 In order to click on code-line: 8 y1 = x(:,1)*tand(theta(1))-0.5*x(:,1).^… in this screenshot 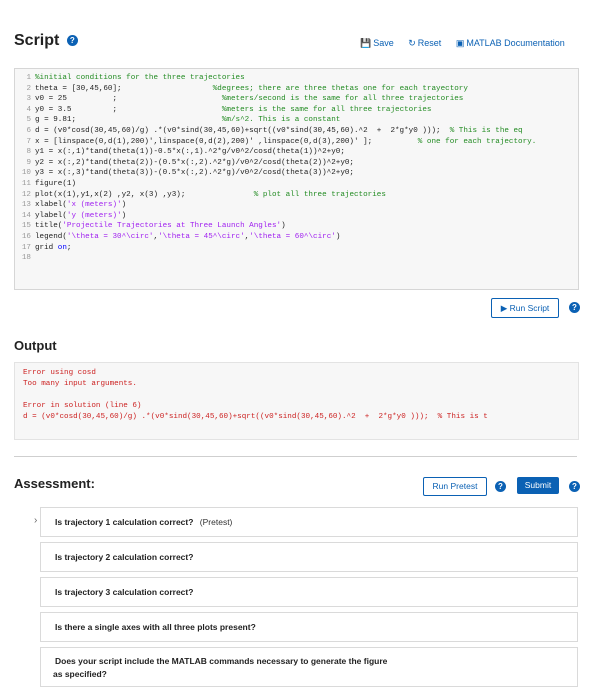, I will do `click(296, 152)`.